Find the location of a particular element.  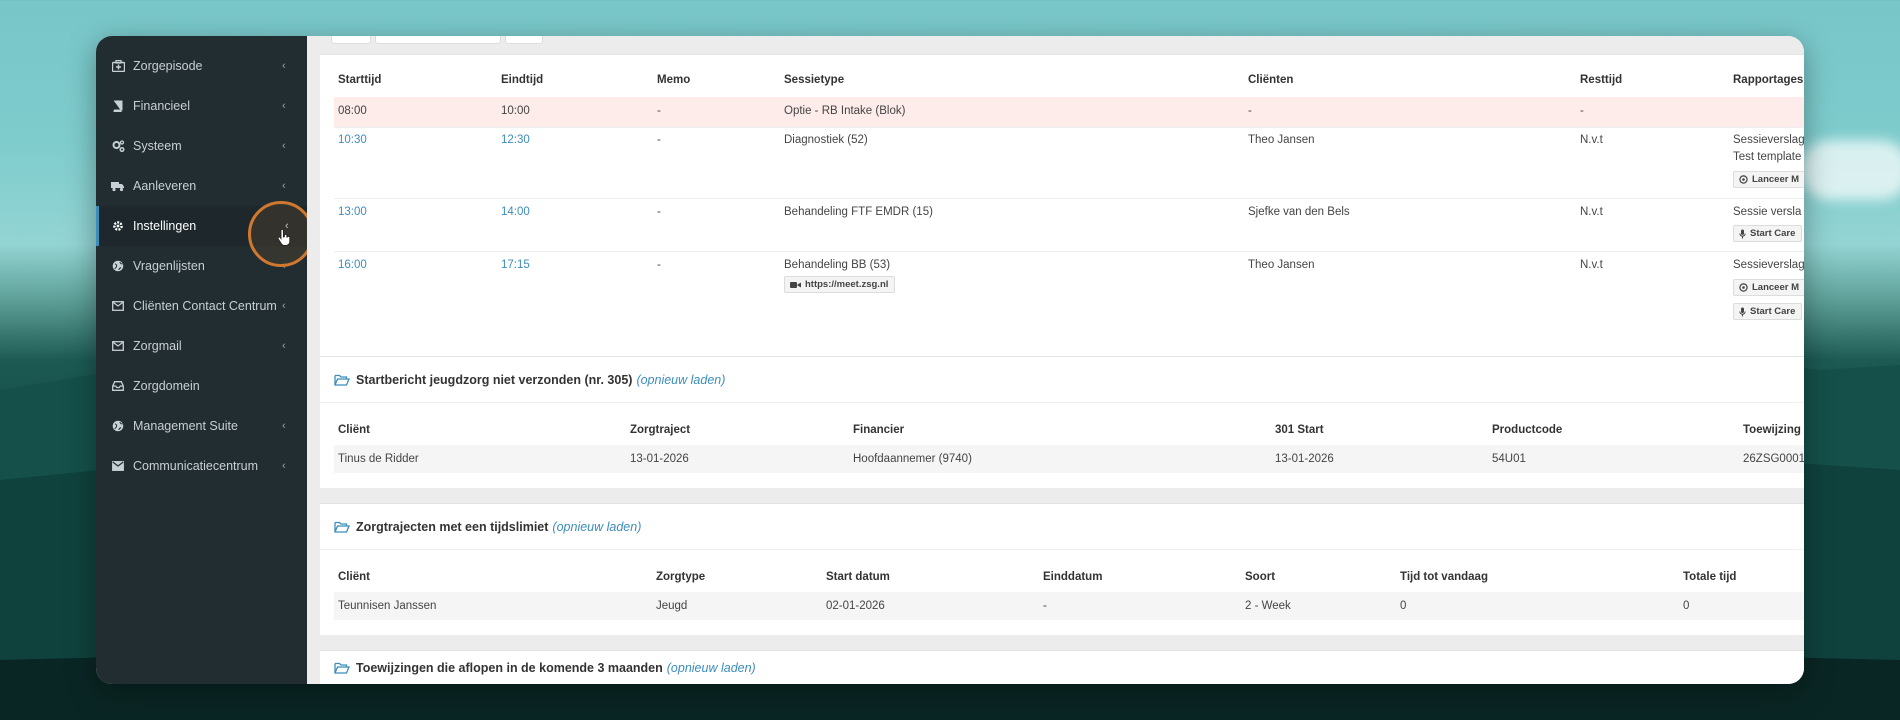

cell-301-start: 13-01-2026 is located at coordinates (1304, 459).